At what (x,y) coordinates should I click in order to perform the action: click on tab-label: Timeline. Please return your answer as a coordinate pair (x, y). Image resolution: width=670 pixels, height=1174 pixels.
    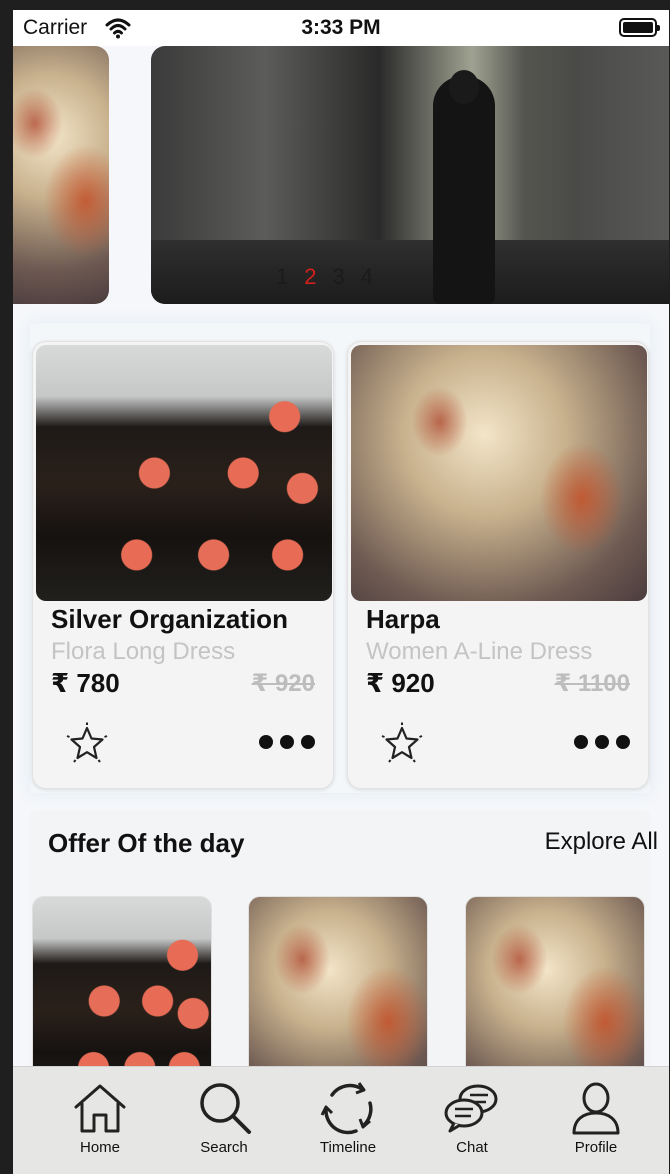
    Looking at the image, I should click on (348, 1147).